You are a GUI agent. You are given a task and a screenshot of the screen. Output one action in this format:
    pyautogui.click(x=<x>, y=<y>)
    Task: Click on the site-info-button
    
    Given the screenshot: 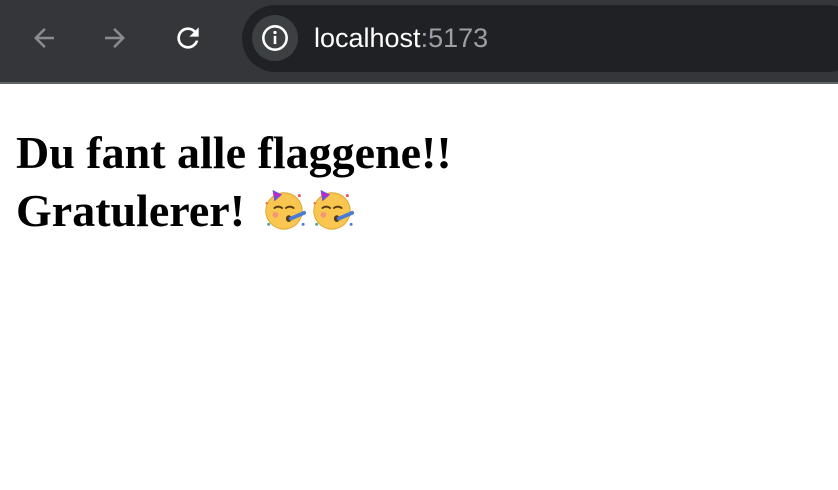 What is the action you would take?
    pyautogui.click(x=275, y=38)
    